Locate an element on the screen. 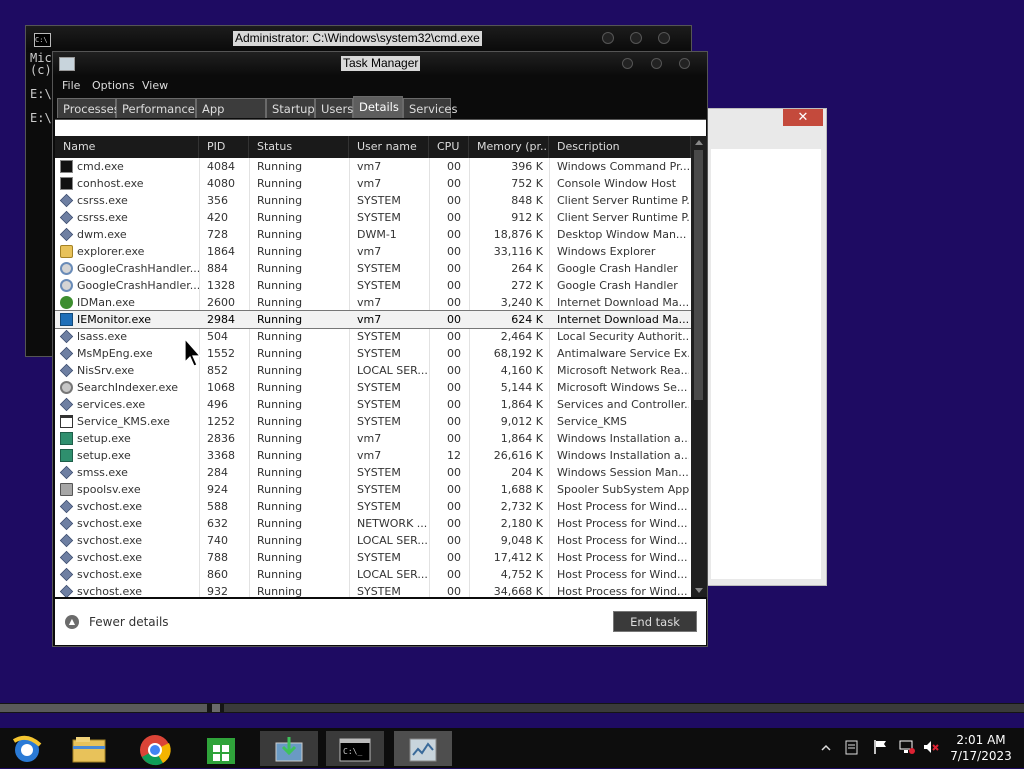  cell-name: svchost.exe is located at coordinates (110, 540).